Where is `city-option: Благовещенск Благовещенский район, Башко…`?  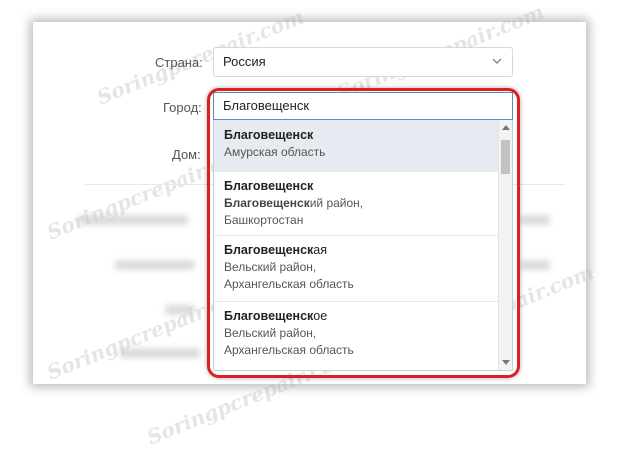
city-option: Благовещенск Благовещенский район, Башко… is located at coordinates (356, 204).